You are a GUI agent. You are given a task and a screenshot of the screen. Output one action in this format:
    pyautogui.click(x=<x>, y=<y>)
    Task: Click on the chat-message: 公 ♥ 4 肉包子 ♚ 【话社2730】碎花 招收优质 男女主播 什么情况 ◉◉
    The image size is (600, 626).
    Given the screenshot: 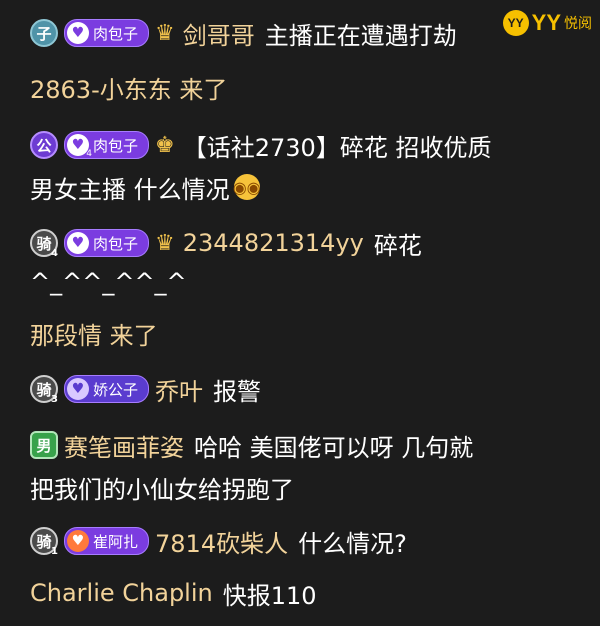 What is the action you would take?
    pyautogui.click(x=312, y=166)
    